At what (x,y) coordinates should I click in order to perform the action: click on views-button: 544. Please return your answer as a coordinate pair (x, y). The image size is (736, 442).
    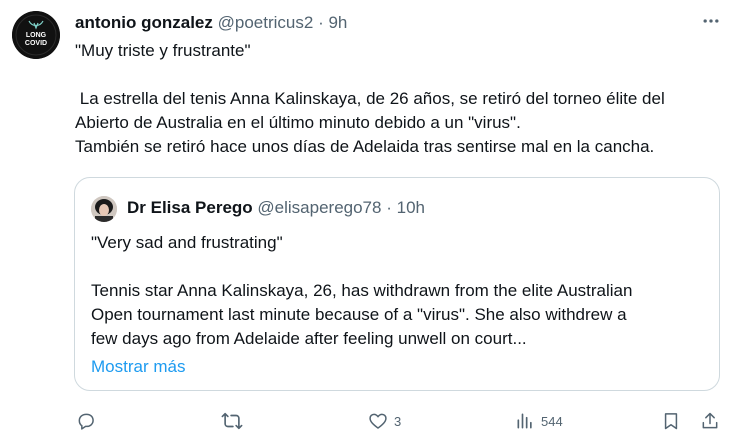
    Looking at the image, I should click on (539, 421).